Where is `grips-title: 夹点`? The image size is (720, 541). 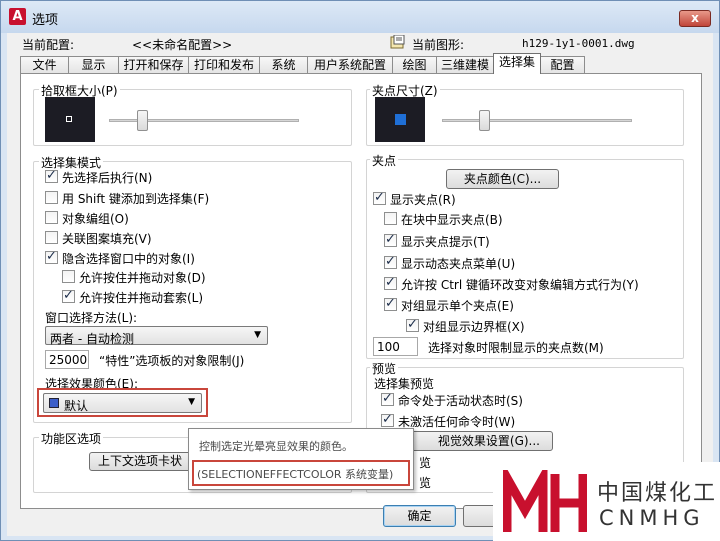
grips-title: 夹点 is located at coordinates (384, 160).